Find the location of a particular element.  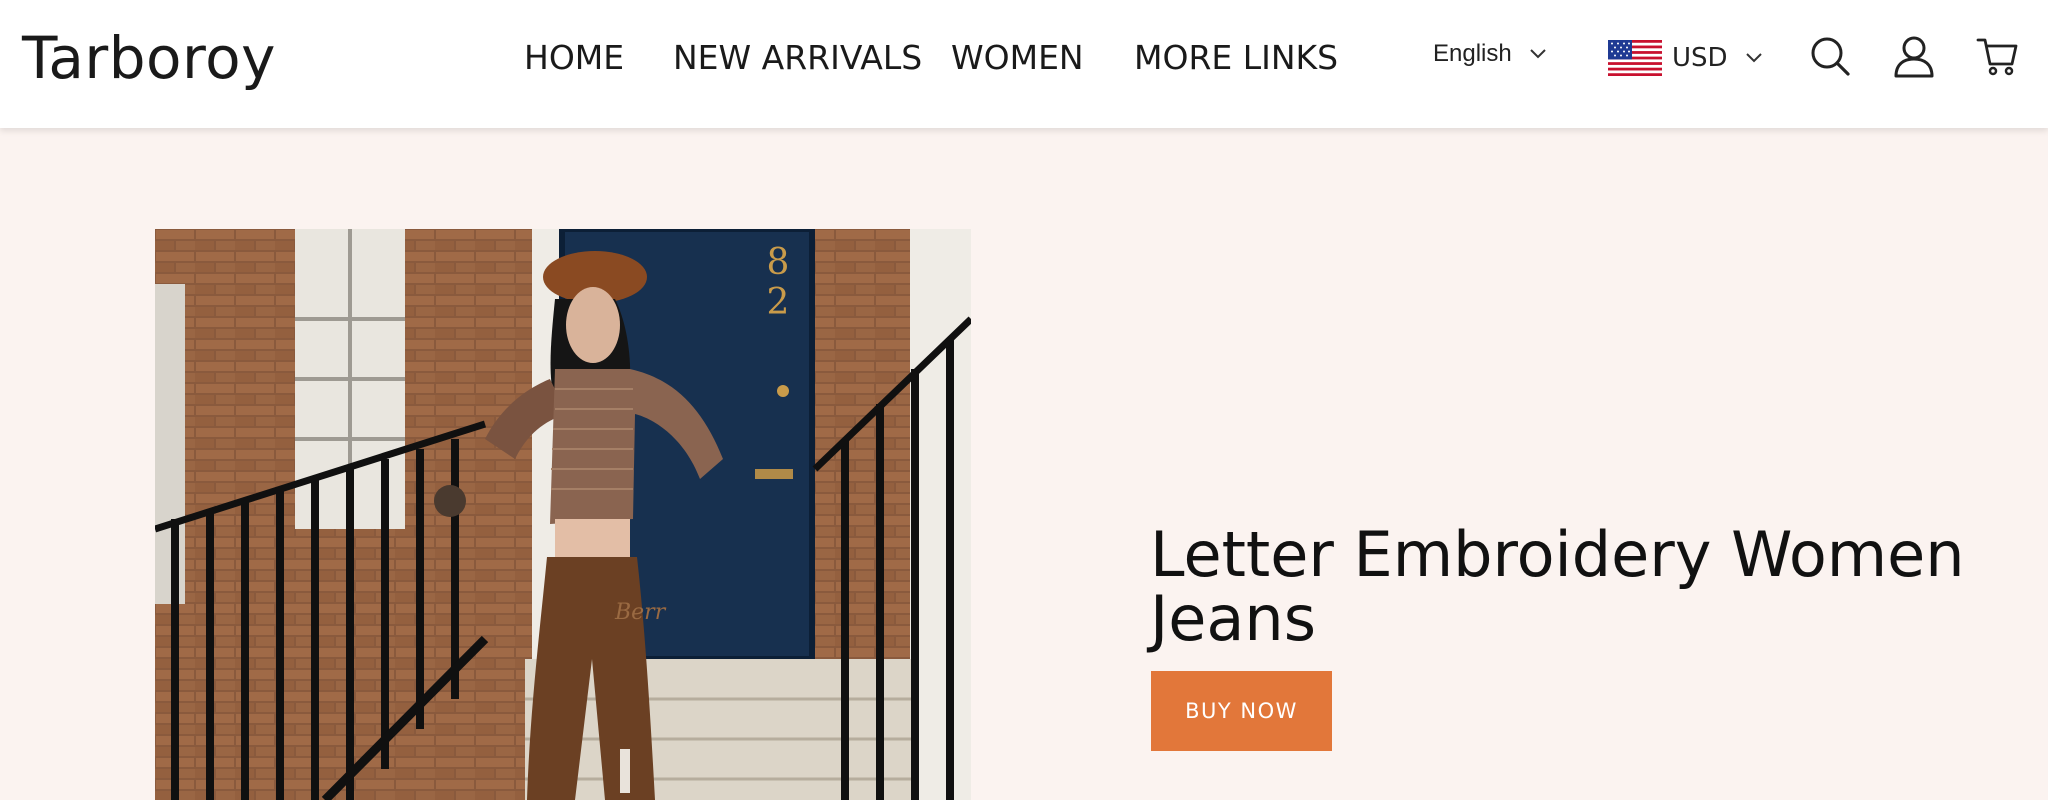

user-icon is located at coordinates (1914, 57).